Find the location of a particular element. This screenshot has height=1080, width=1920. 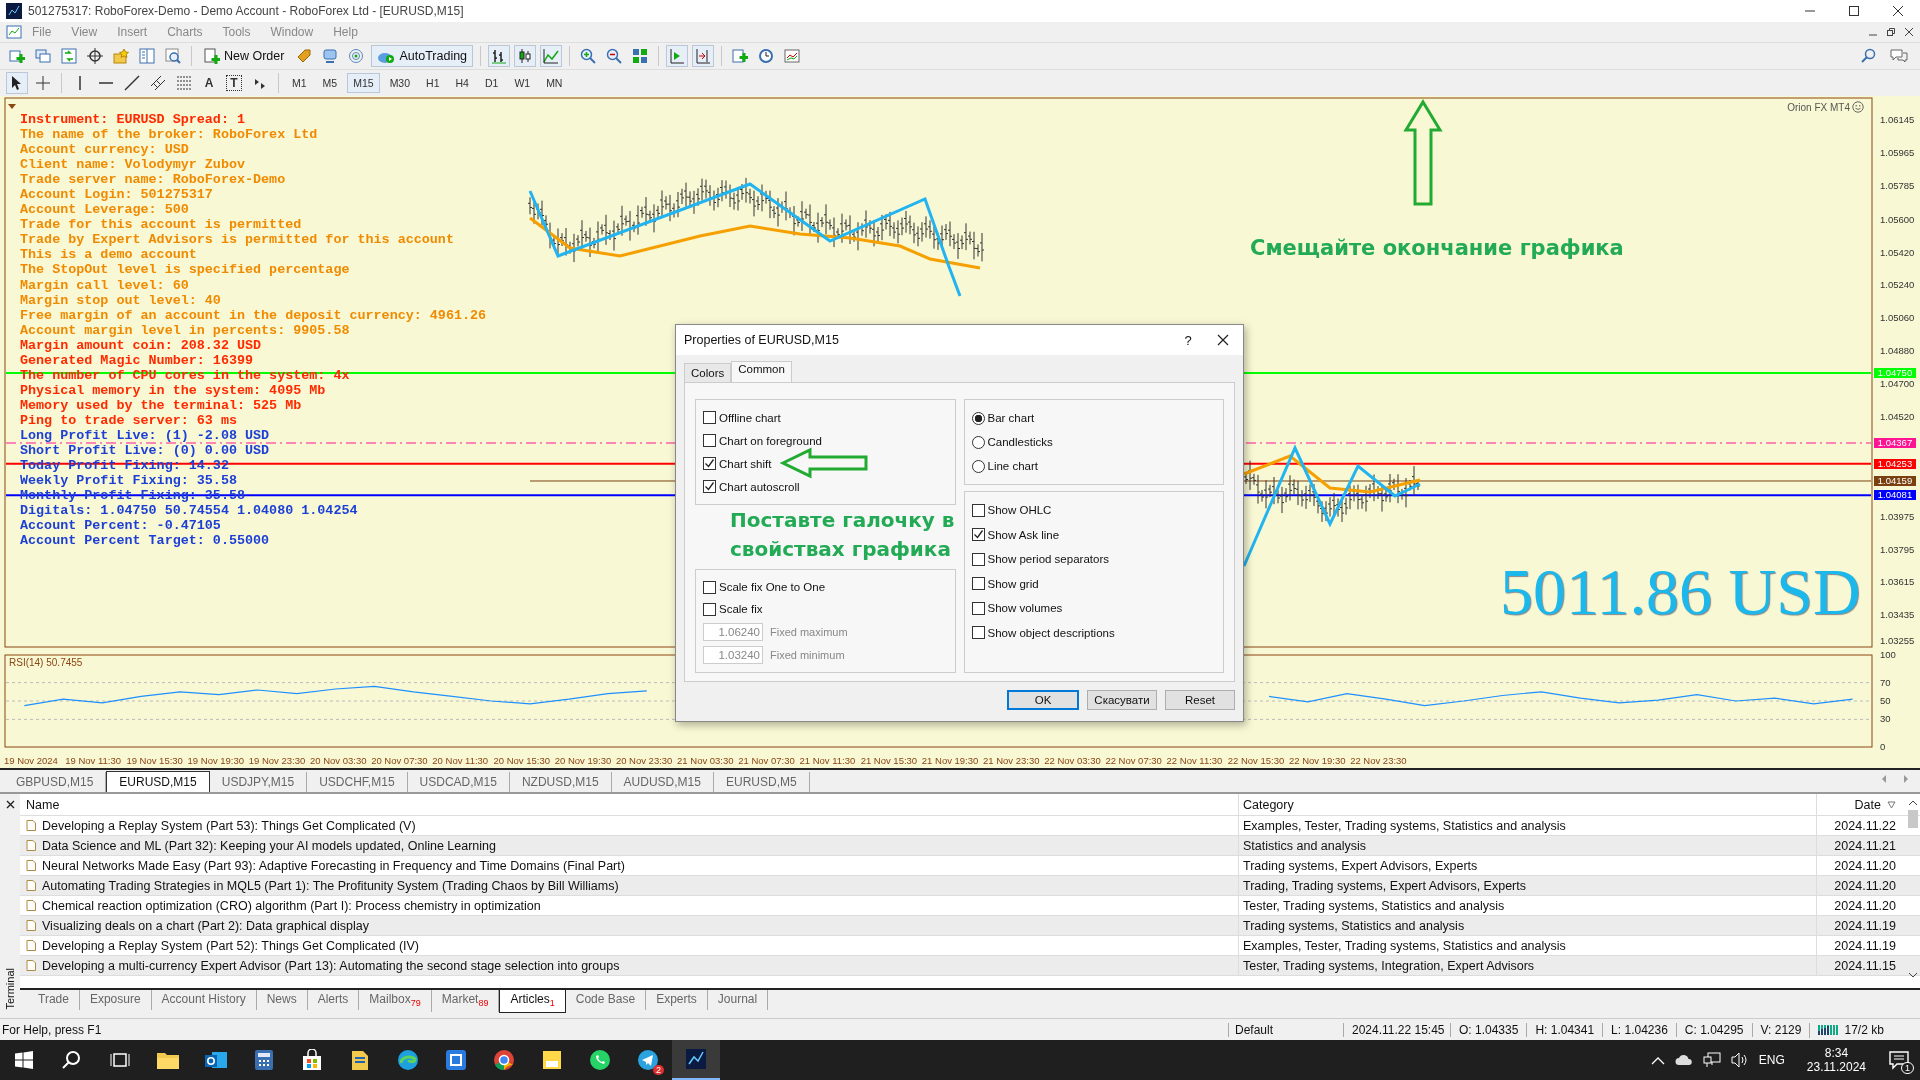

terminal-tab: Trade is located at coordinates (54, 1000).